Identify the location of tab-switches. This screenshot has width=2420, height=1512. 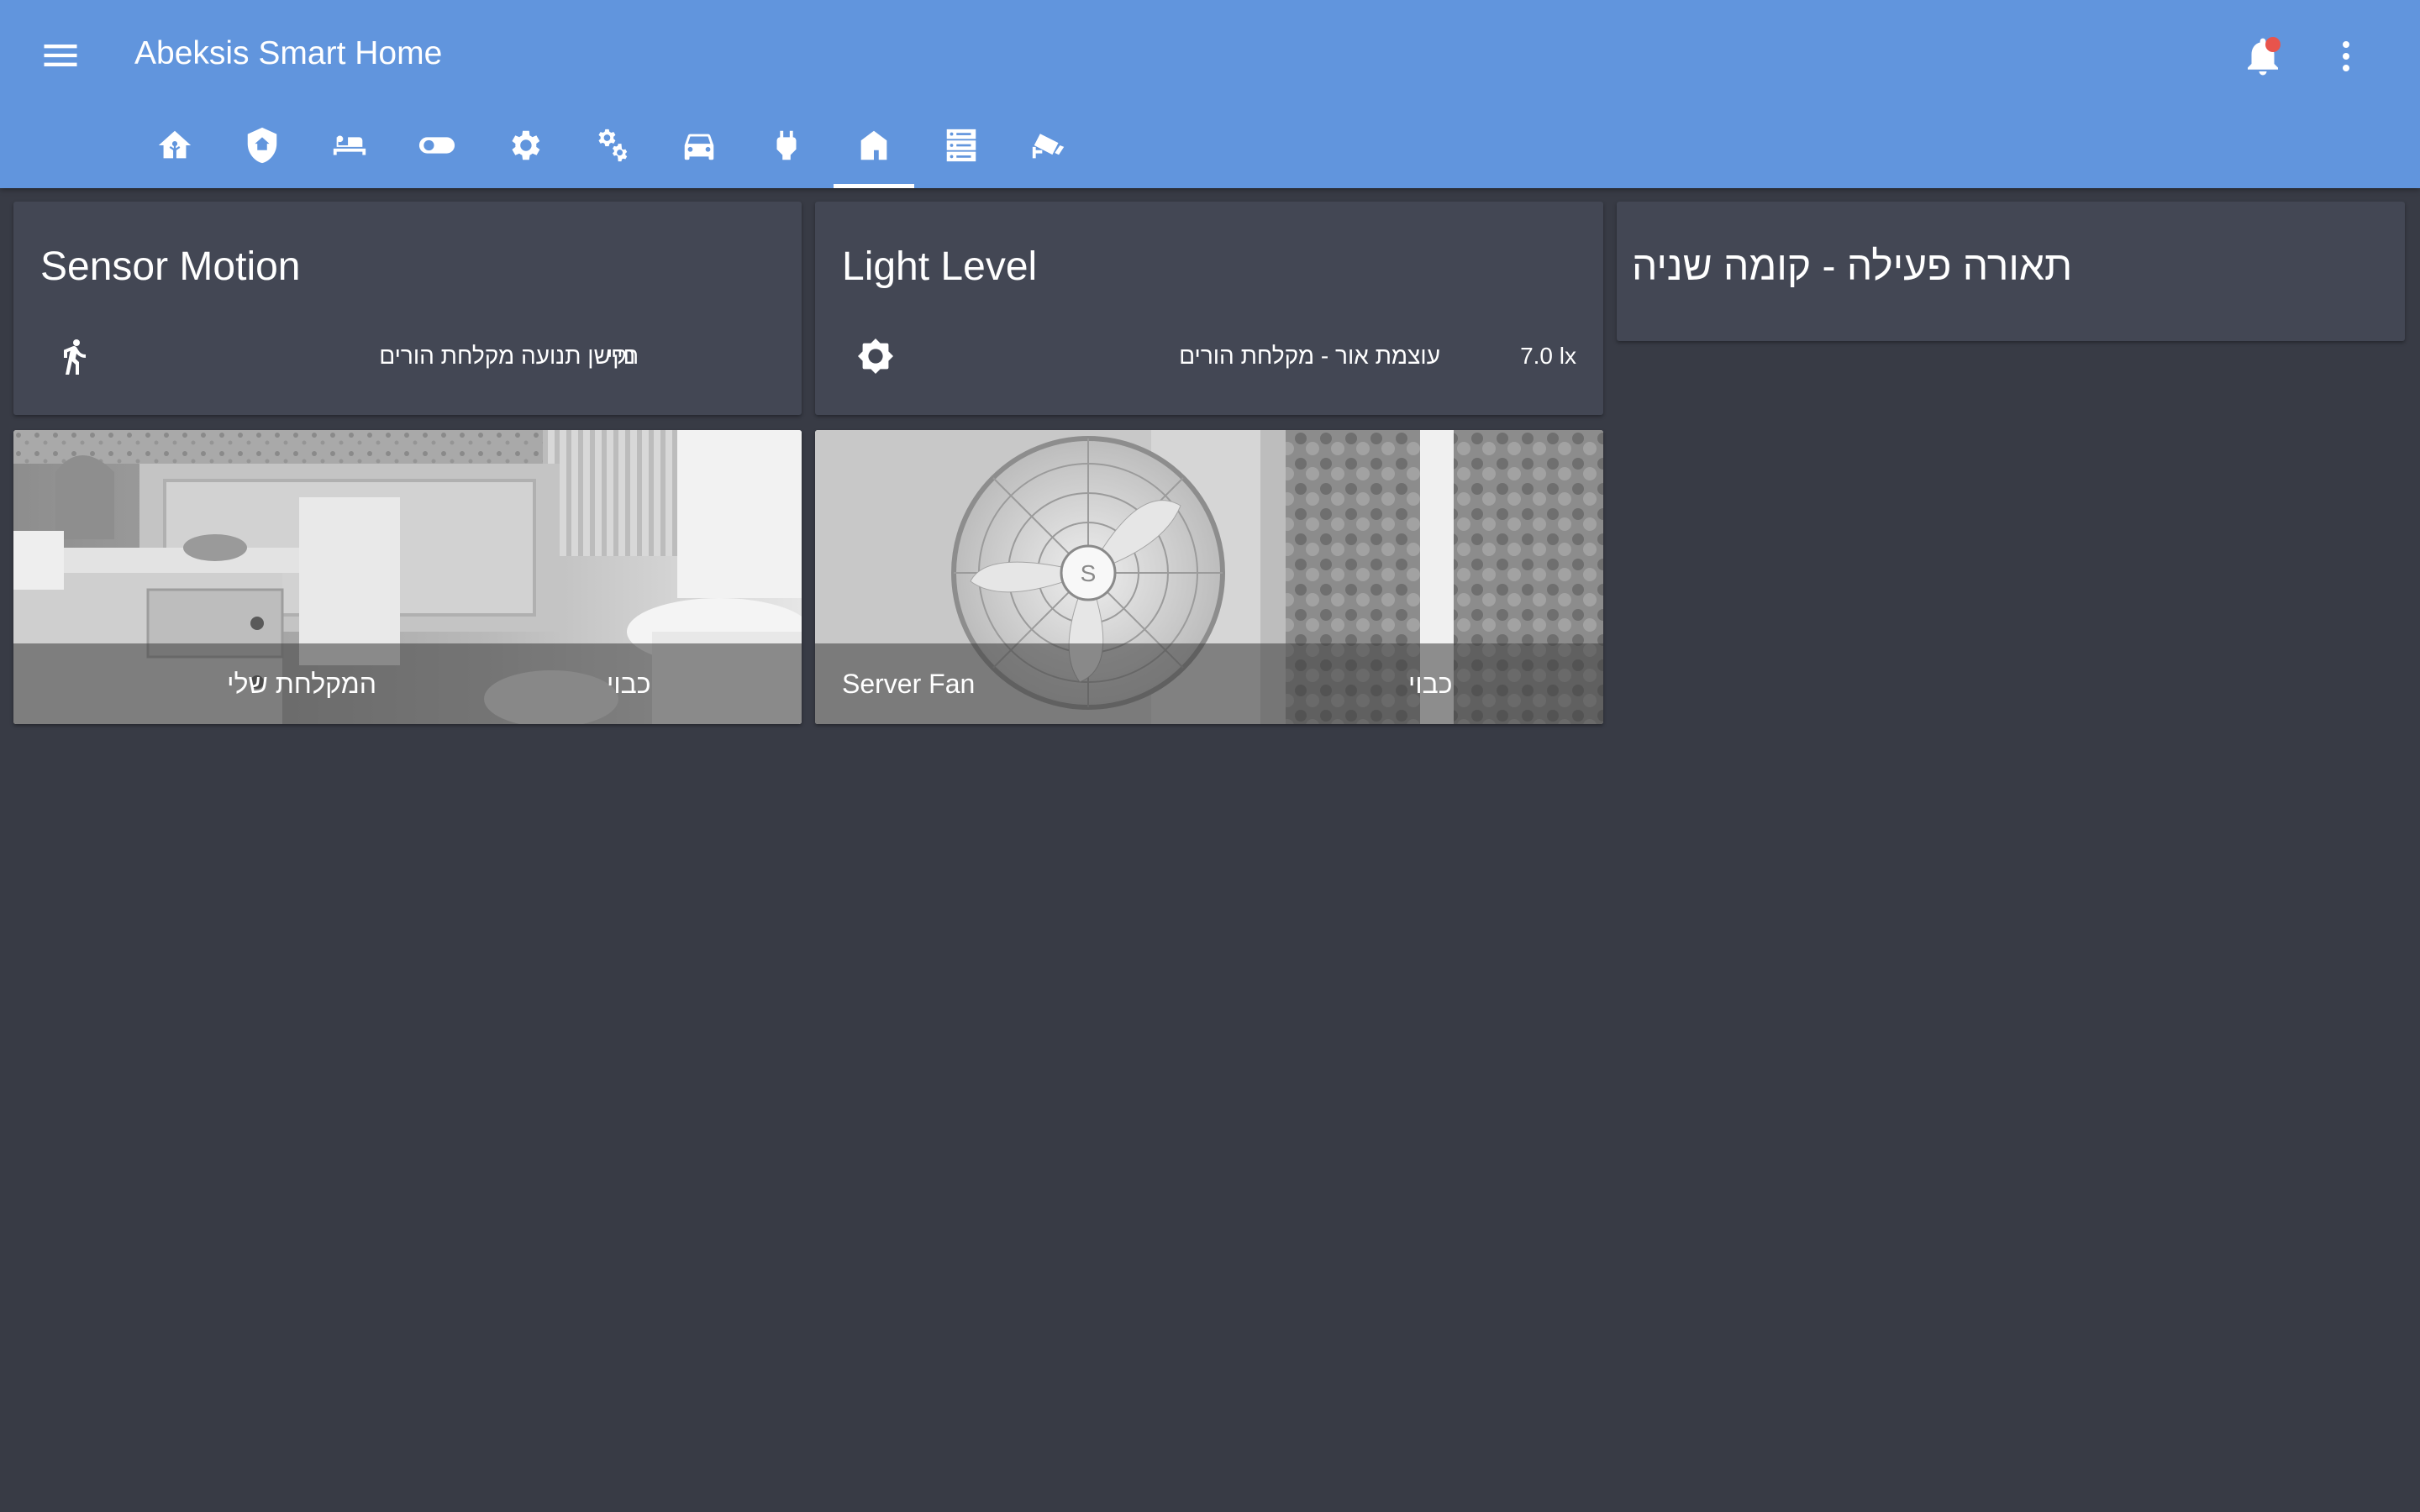
(437, 153).